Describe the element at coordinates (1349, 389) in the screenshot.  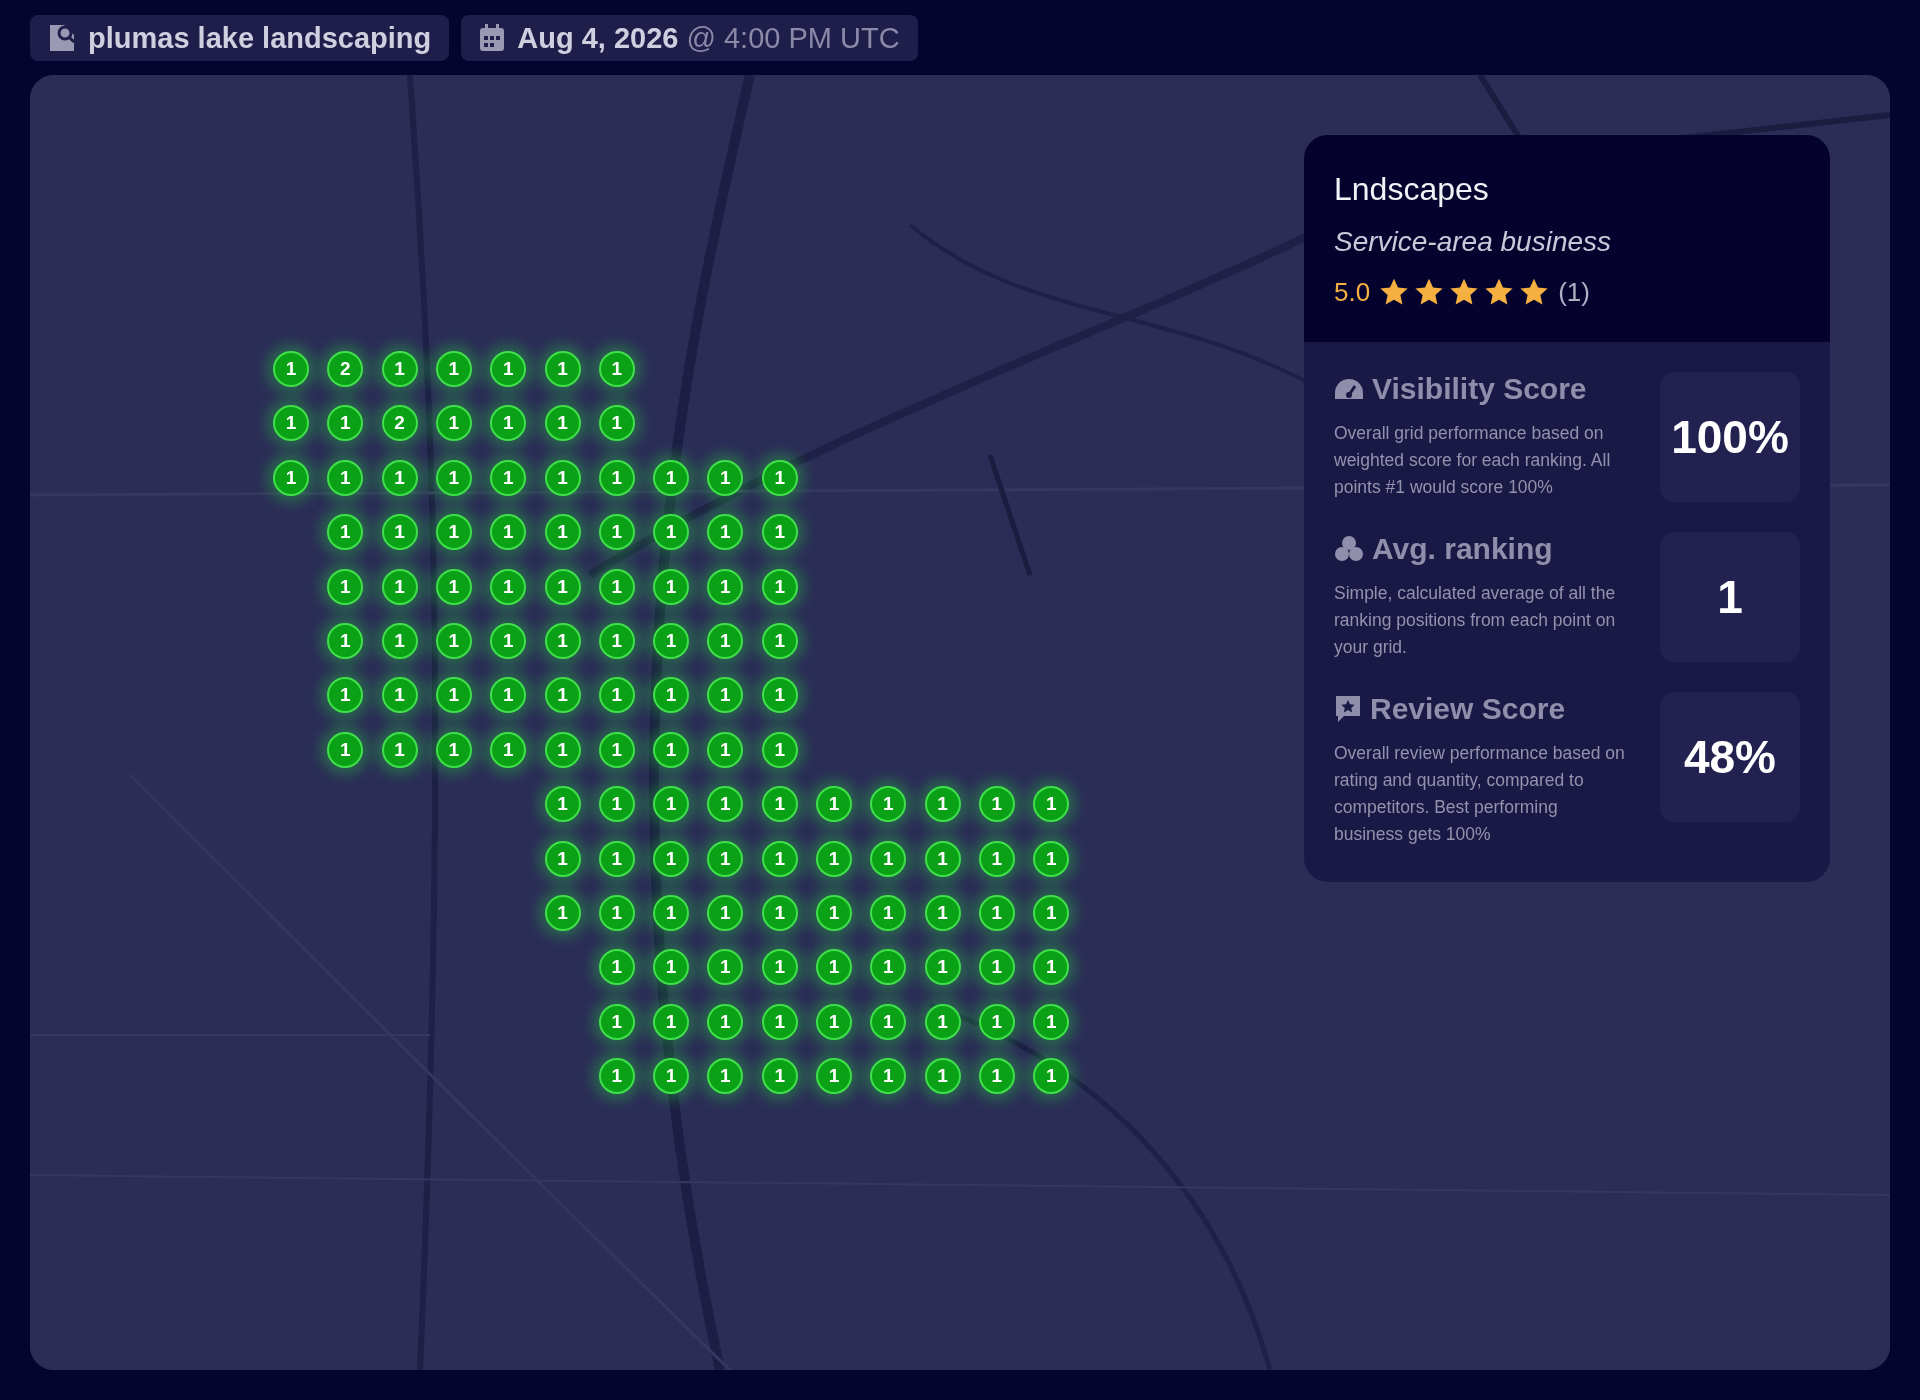
I see `gauge-icon` at that location.